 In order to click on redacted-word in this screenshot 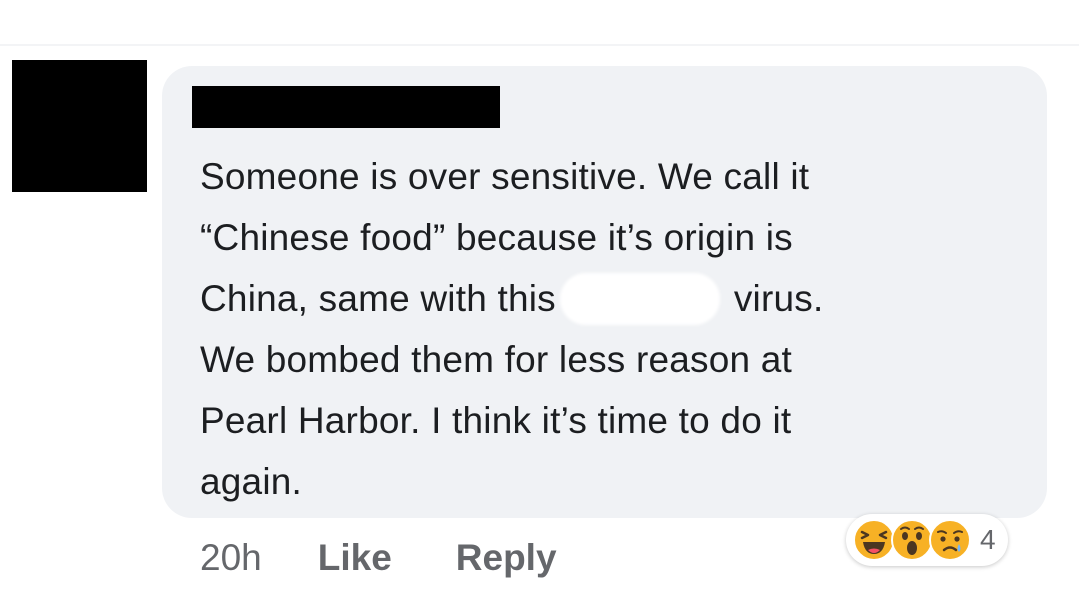, I will do `click(639, 299)`.